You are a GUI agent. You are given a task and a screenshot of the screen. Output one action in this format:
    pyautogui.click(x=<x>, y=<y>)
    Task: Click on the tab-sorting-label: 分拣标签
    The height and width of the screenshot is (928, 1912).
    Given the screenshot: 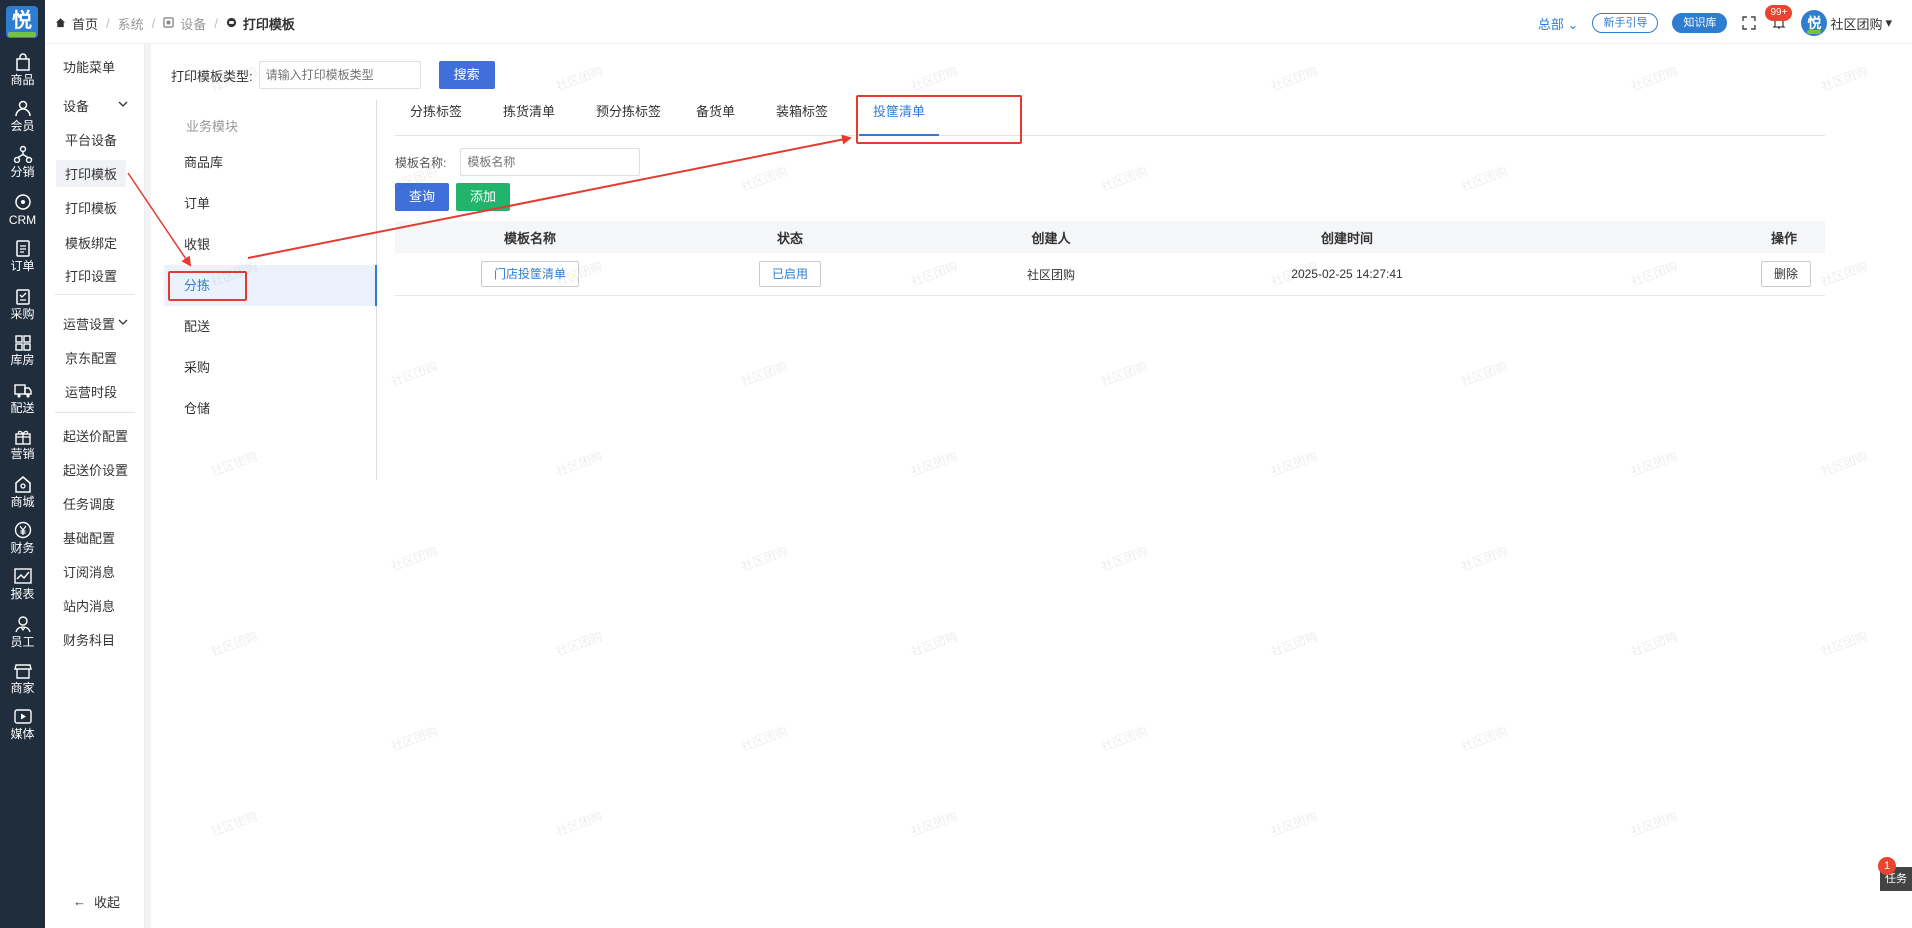 What is the action you would take?
    pyautogui.click(x=436, y=118)
    